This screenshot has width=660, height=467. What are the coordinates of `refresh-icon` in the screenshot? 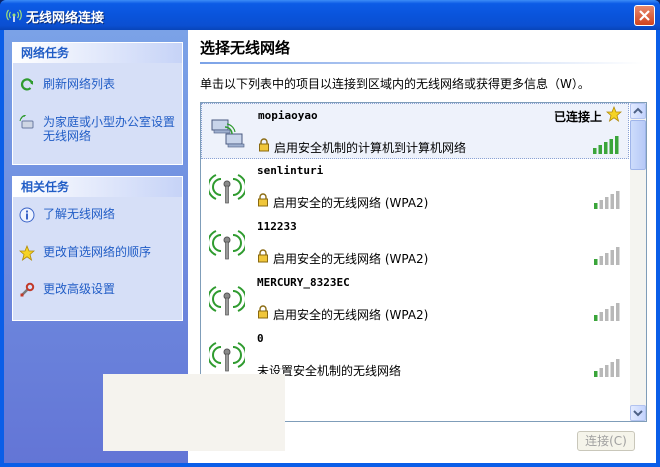 It's located at (27, 84).